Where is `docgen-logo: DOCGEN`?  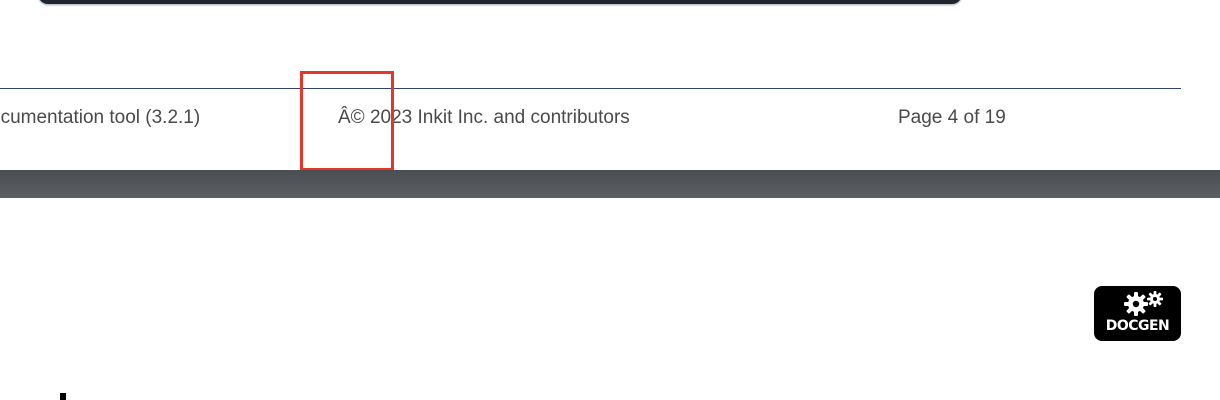 docgen-logo: DOCGEN is located at coordinates (1137, 313).